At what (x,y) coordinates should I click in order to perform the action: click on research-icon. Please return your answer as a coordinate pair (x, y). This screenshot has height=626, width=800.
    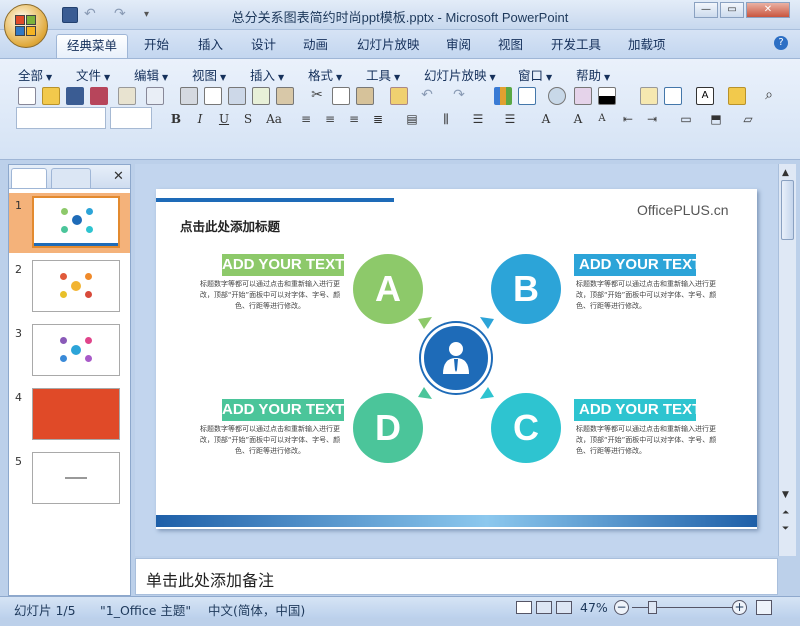
    Looking at the image, I should click on (285, 96).